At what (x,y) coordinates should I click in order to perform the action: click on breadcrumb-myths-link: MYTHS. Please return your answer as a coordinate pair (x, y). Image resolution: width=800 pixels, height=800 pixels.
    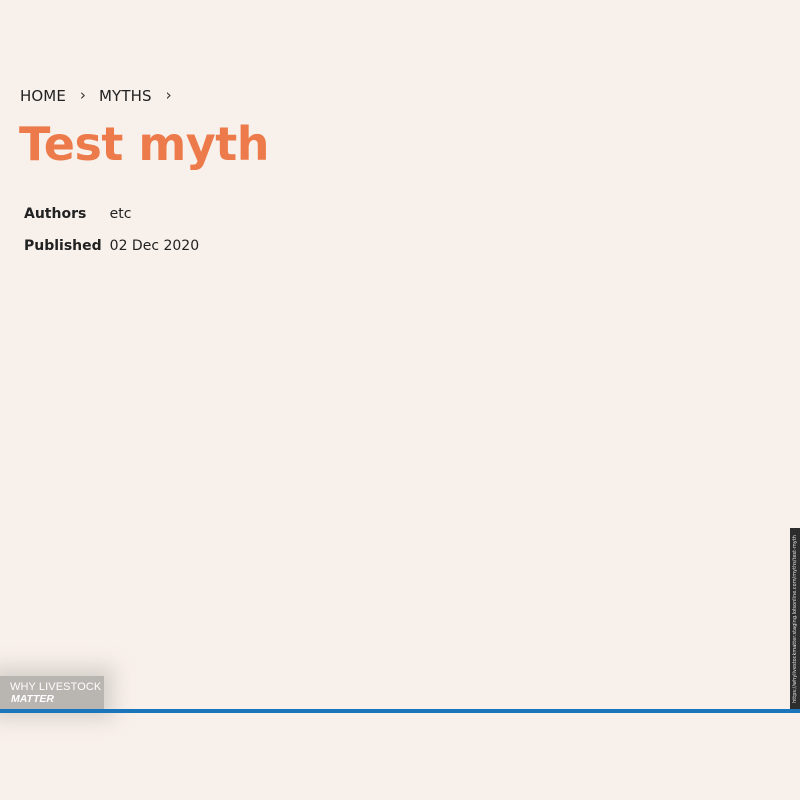
    Looking at the image, I should click on (125, 96).